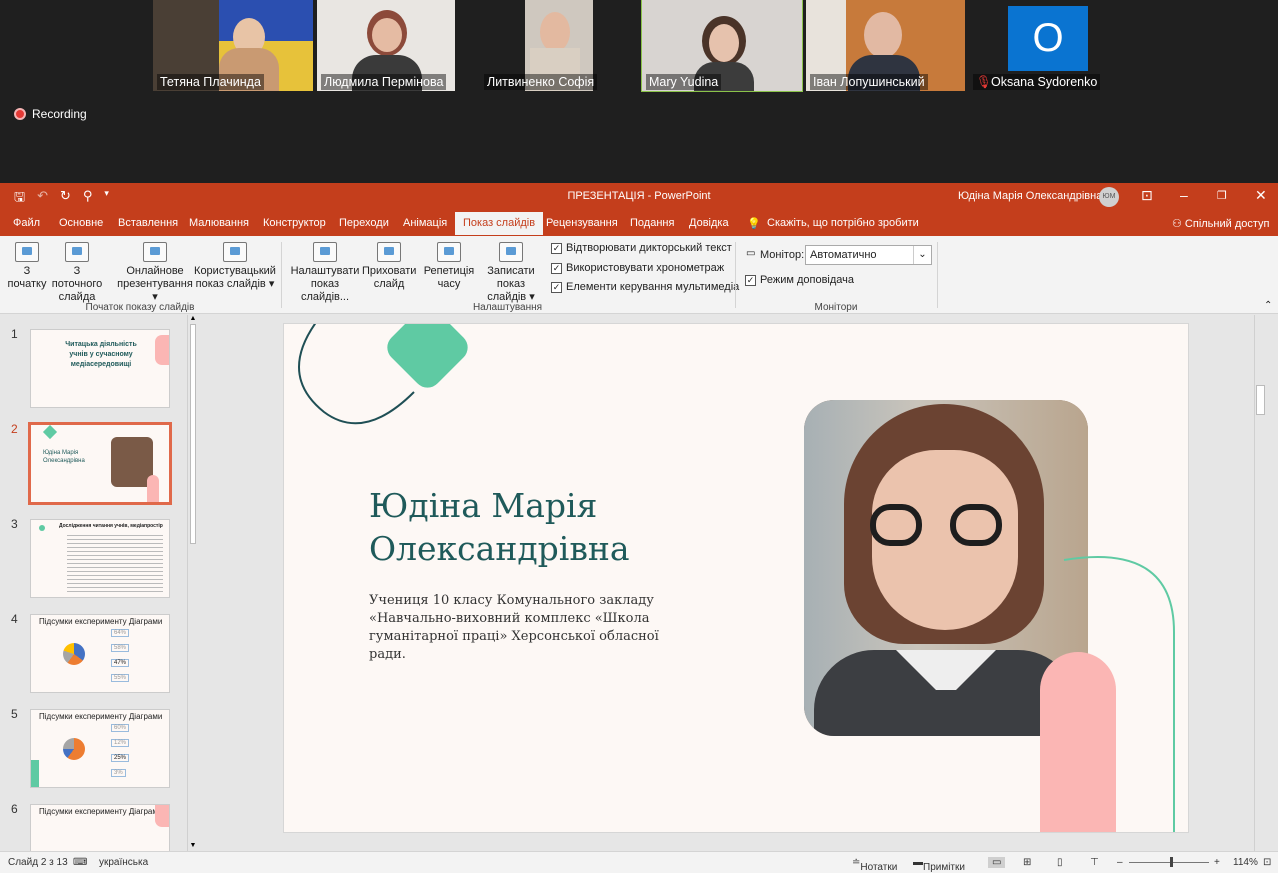 The height and width of the screenshot is (873, 1278). What do you see at coordinates (80, 862) in the screenshot?
I see `spellcheck-icon: ⌨` at bounding box center [80, 862].